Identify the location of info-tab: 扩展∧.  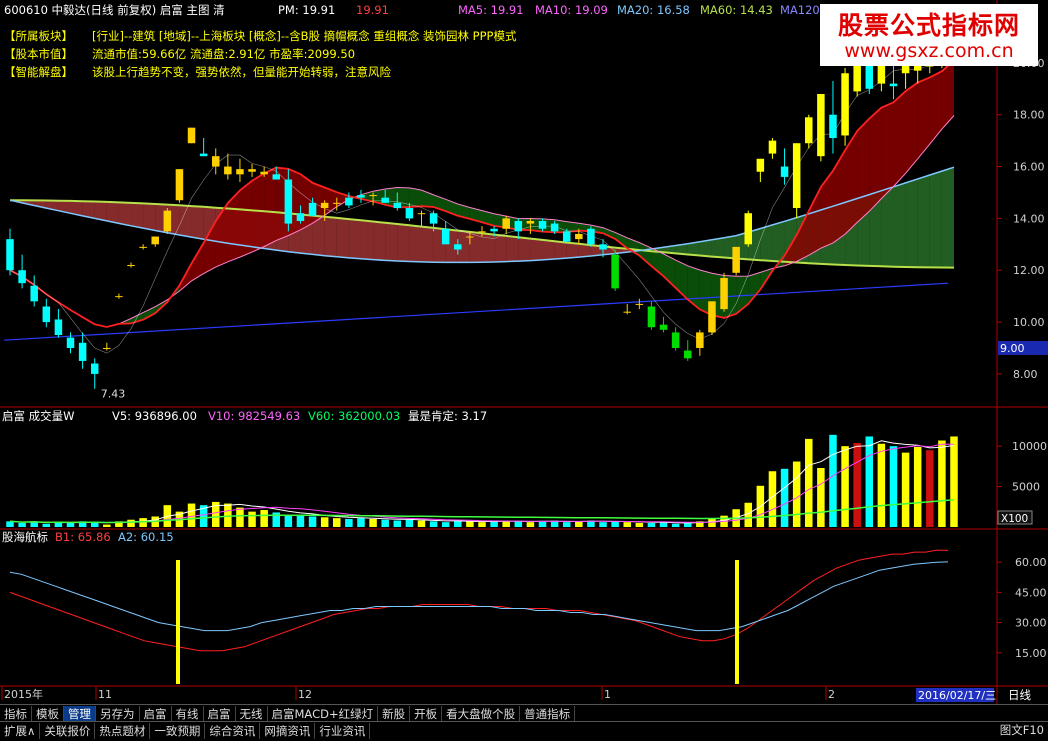
(20, 730).